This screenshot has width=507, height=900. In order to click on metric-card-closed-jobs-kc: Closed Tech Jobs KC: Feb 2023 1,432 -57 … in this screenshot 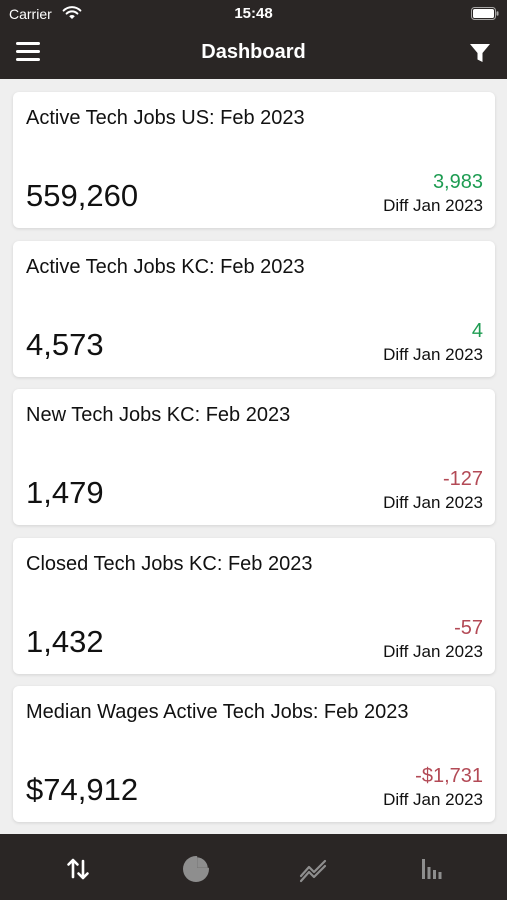, I will do `click(254, 606)`.